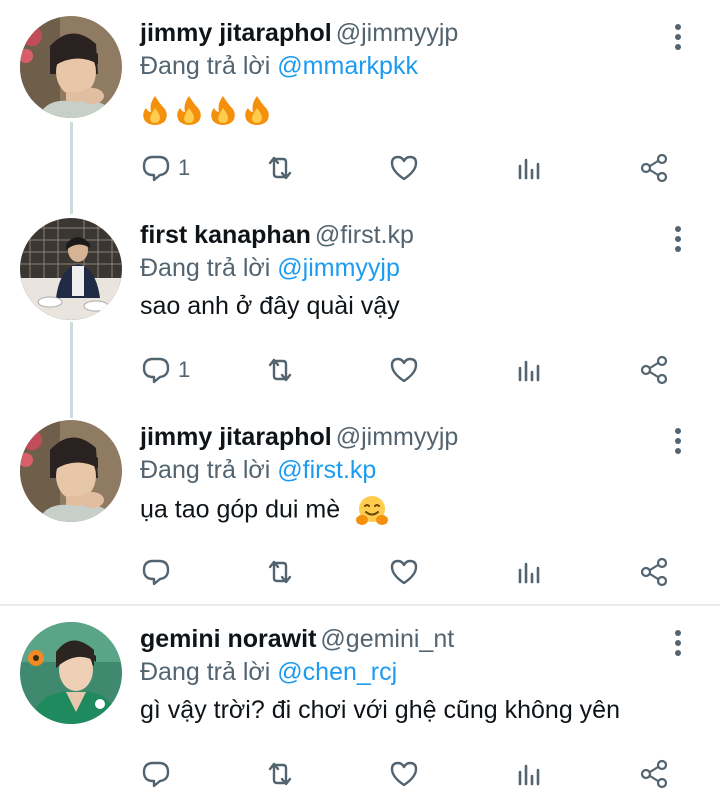 The height and width of the screenshot is (806, 720). I want to click on reply-to-link: @mmarkpkk, so click(347, 66).